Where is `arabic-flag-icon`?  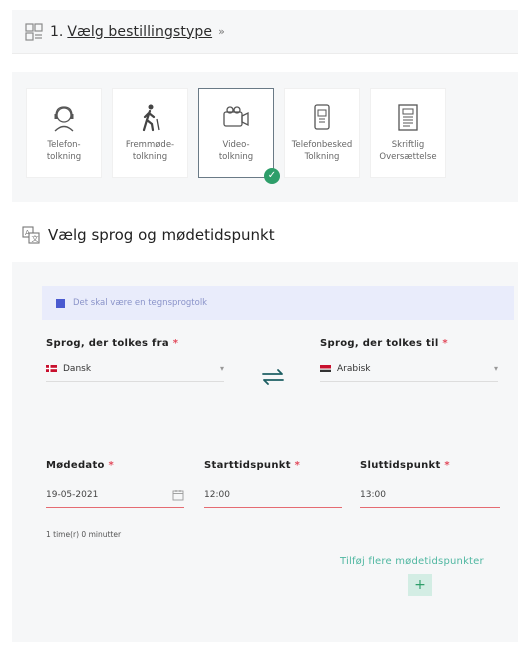 arabic-flag-icon is located at coordinates (325, 368).